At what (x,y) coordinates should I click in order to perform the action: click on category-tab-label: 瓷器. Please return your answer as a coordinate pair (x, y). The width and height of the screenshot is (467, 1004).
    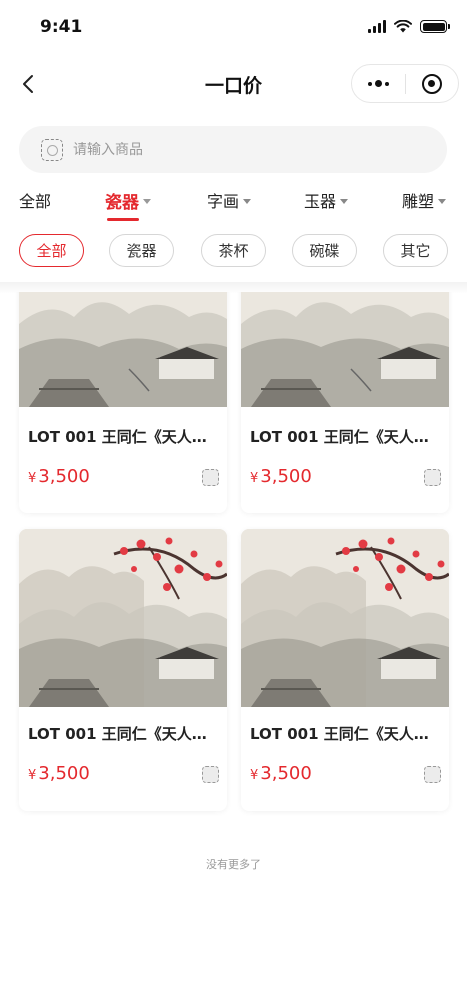
    Looking at the image, I should click on (122, 203).